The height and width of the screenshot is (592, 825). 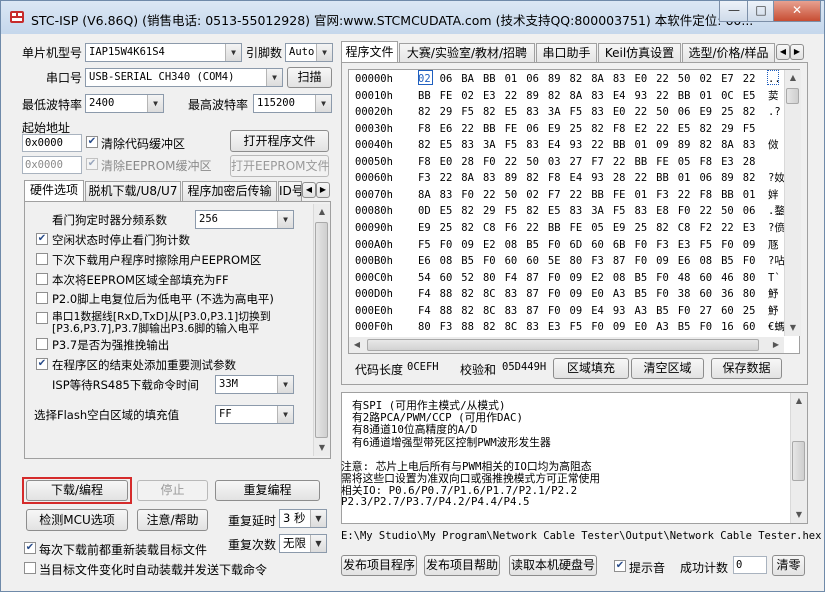 What do you see at coordinates (597, 278) in the screenshot?
I see `hex-byte: E2` at bounding box center [597, 278].